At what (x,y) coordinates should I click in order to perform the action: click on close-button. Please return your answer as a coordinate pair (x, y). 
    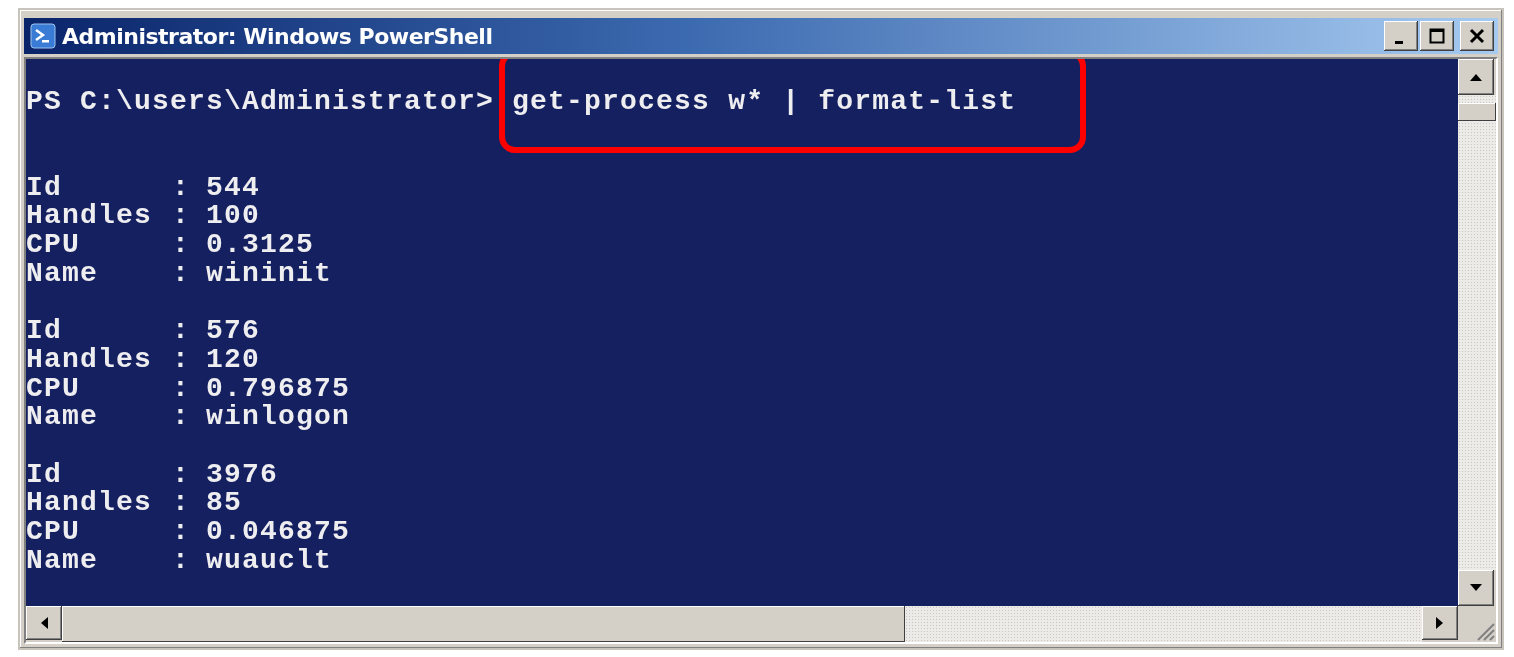
    Looking at the image, I should click on (1477, 36).